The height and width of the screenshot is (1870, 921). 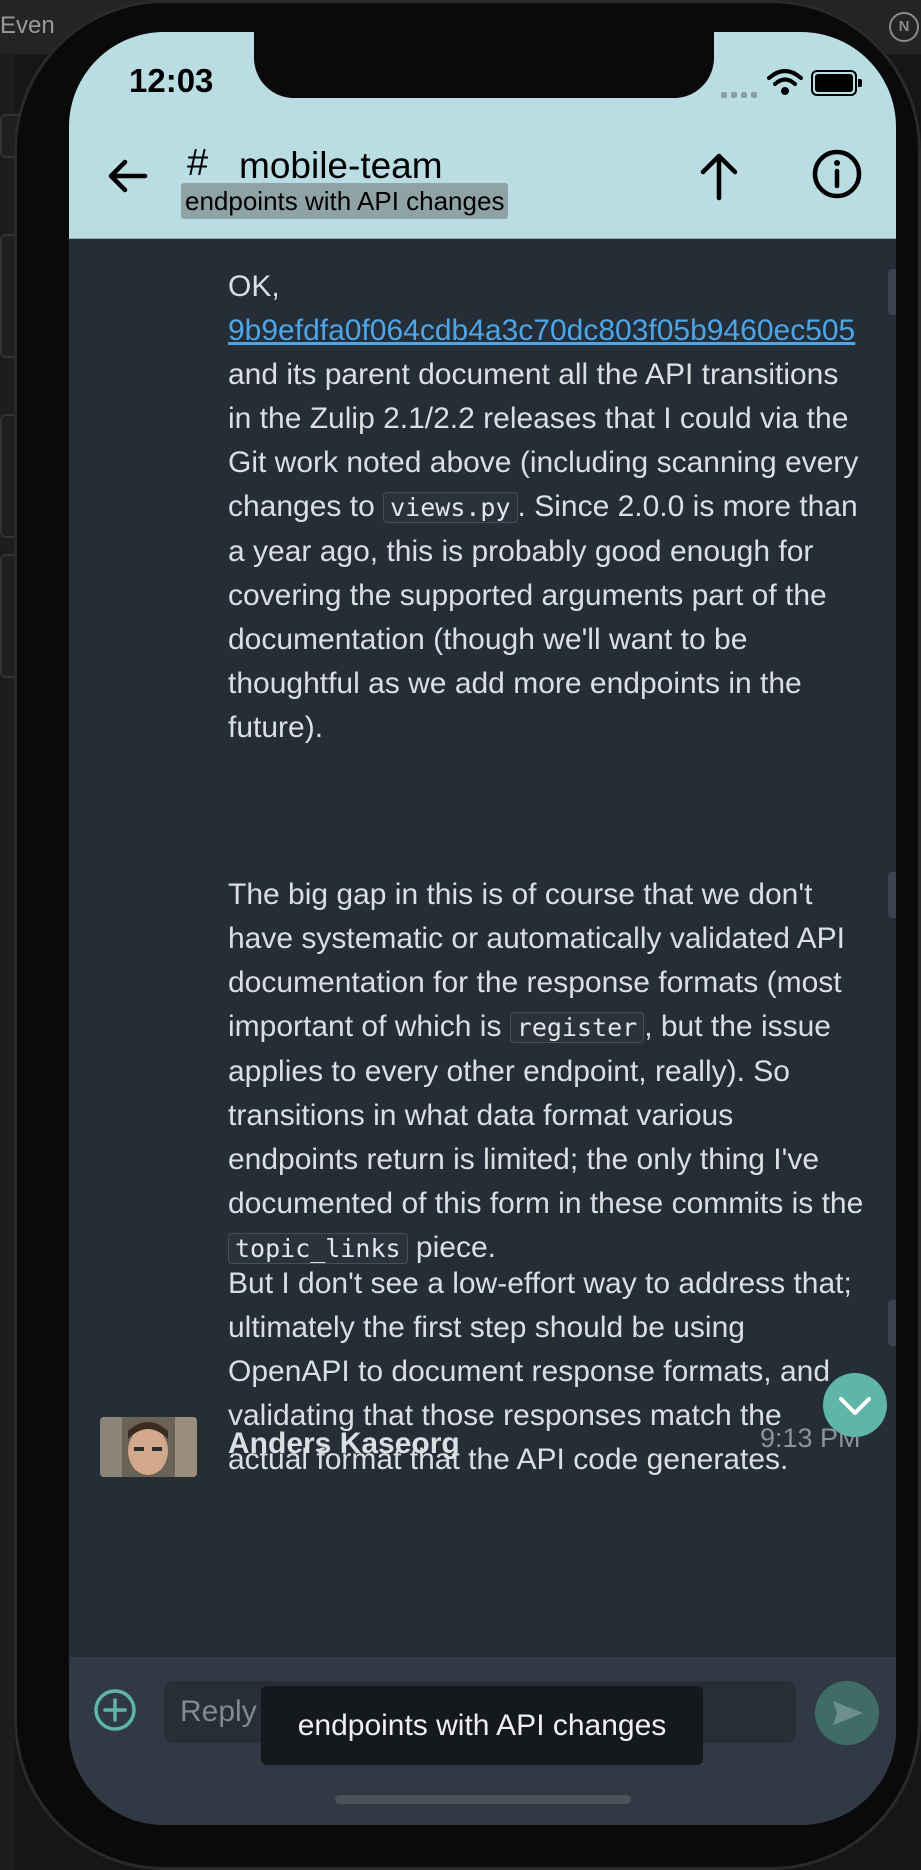 What do you see at coordinates (27, 25) in the screenshot?
I see `desktop-window-label: Even` at bounding box center [27, 25].